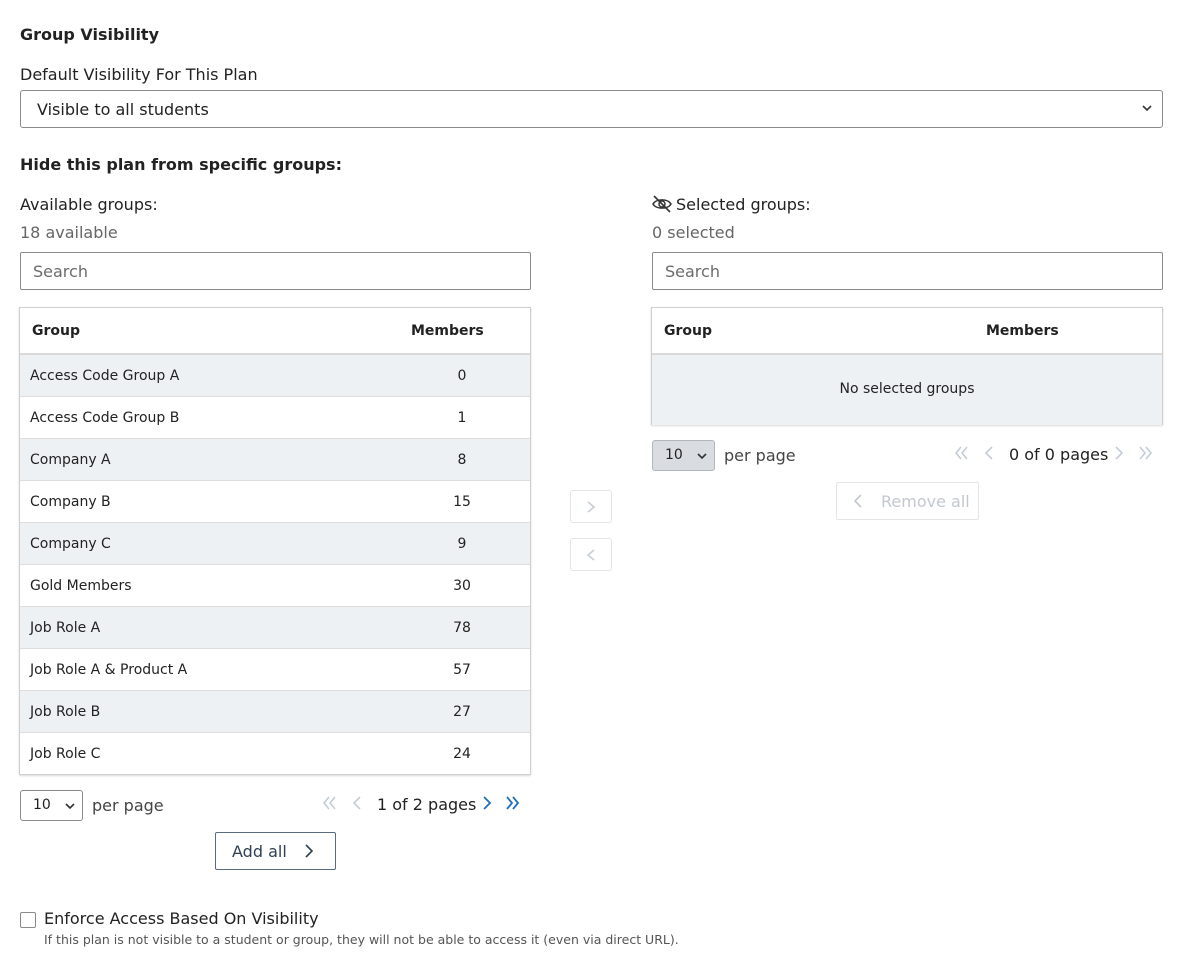  Describe the element at coordinates (90, 34) in the screenshot. I see `section-title: Group Visibility` at that location.